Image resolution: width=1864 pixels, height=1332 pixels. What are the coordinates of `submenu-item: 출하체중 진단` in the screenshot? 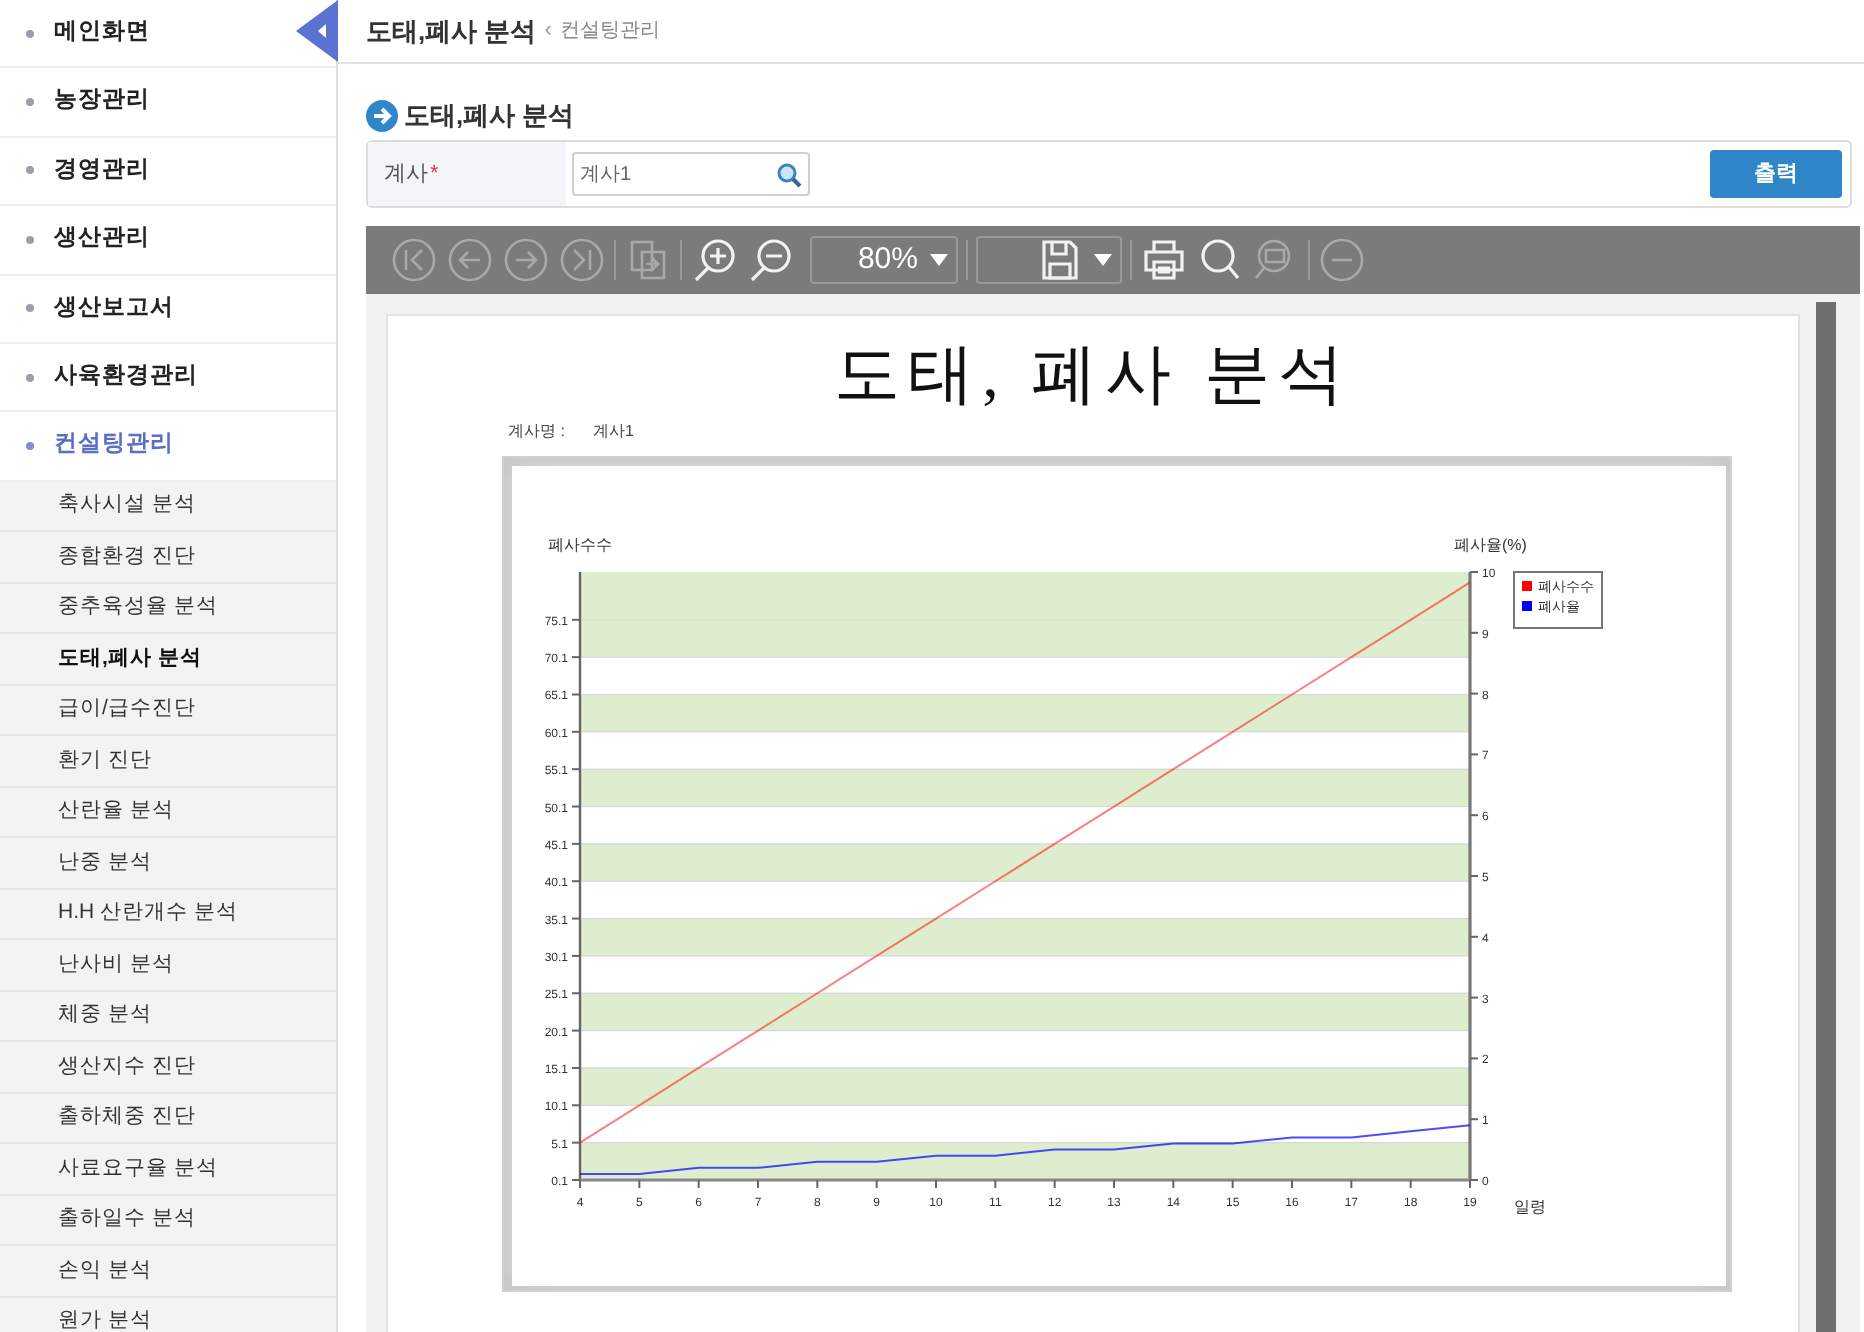 It's located at (168, 1119).